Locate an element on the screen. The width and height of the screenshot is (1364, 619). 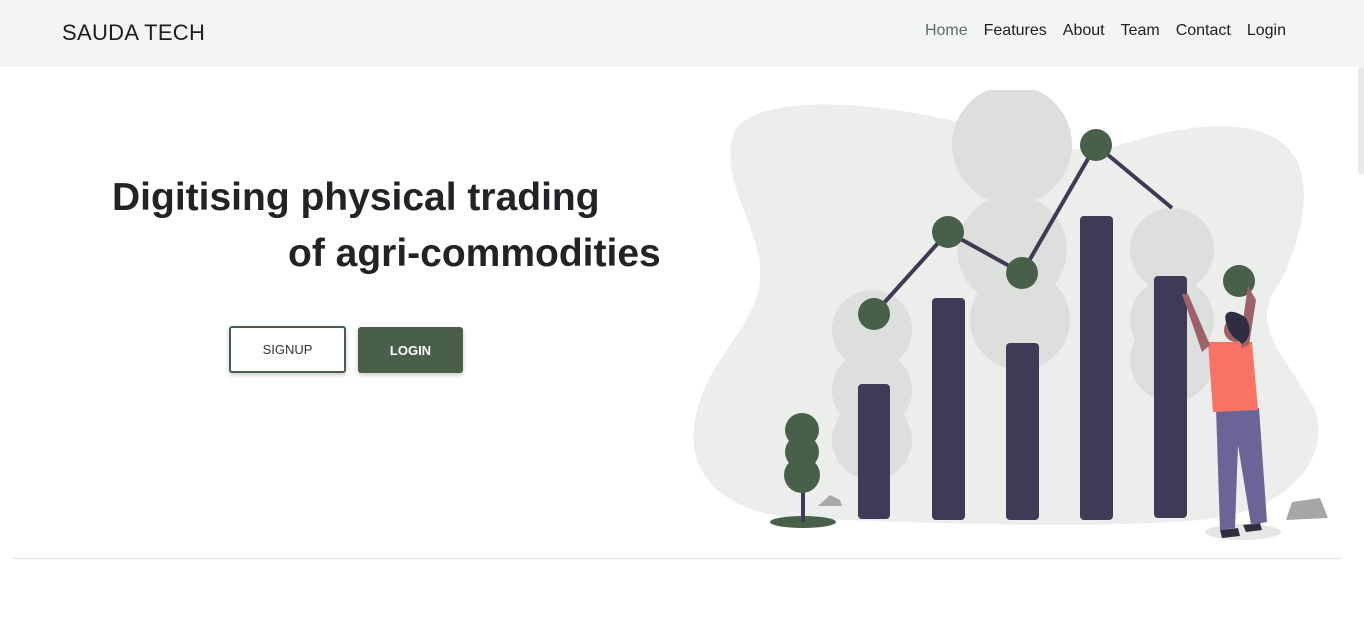
nav-item-home: Home is located at coordinates (946, 31).